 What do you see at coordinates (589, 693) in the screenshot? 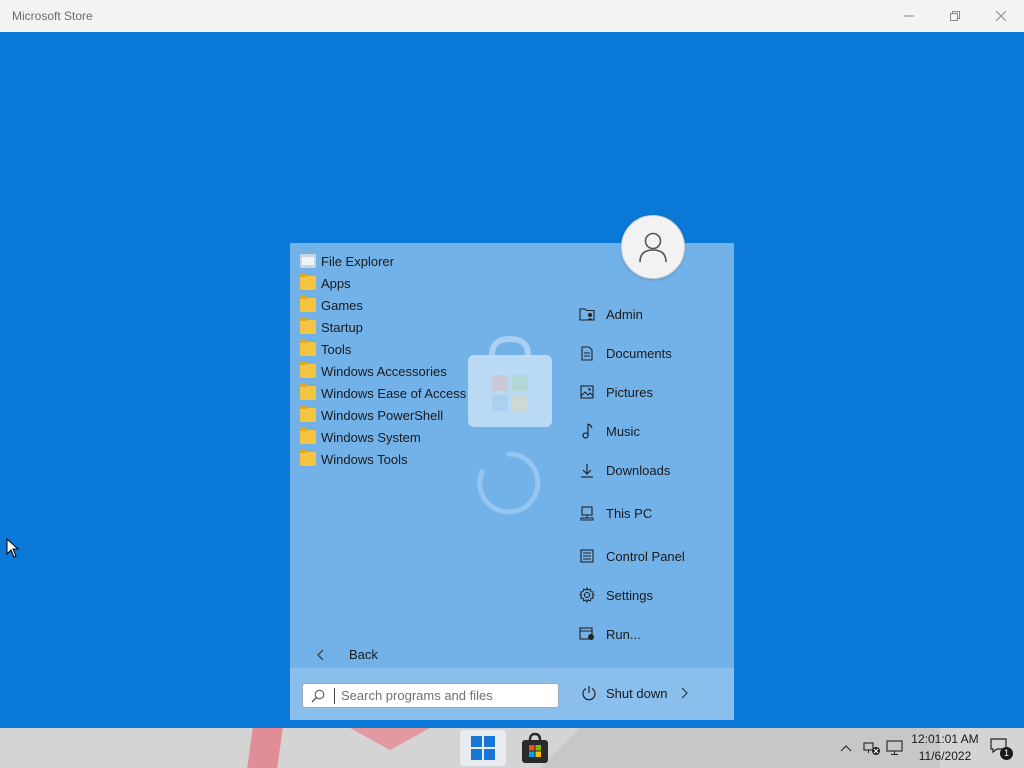
I see `power-icon` at bounding box center [589, 693].